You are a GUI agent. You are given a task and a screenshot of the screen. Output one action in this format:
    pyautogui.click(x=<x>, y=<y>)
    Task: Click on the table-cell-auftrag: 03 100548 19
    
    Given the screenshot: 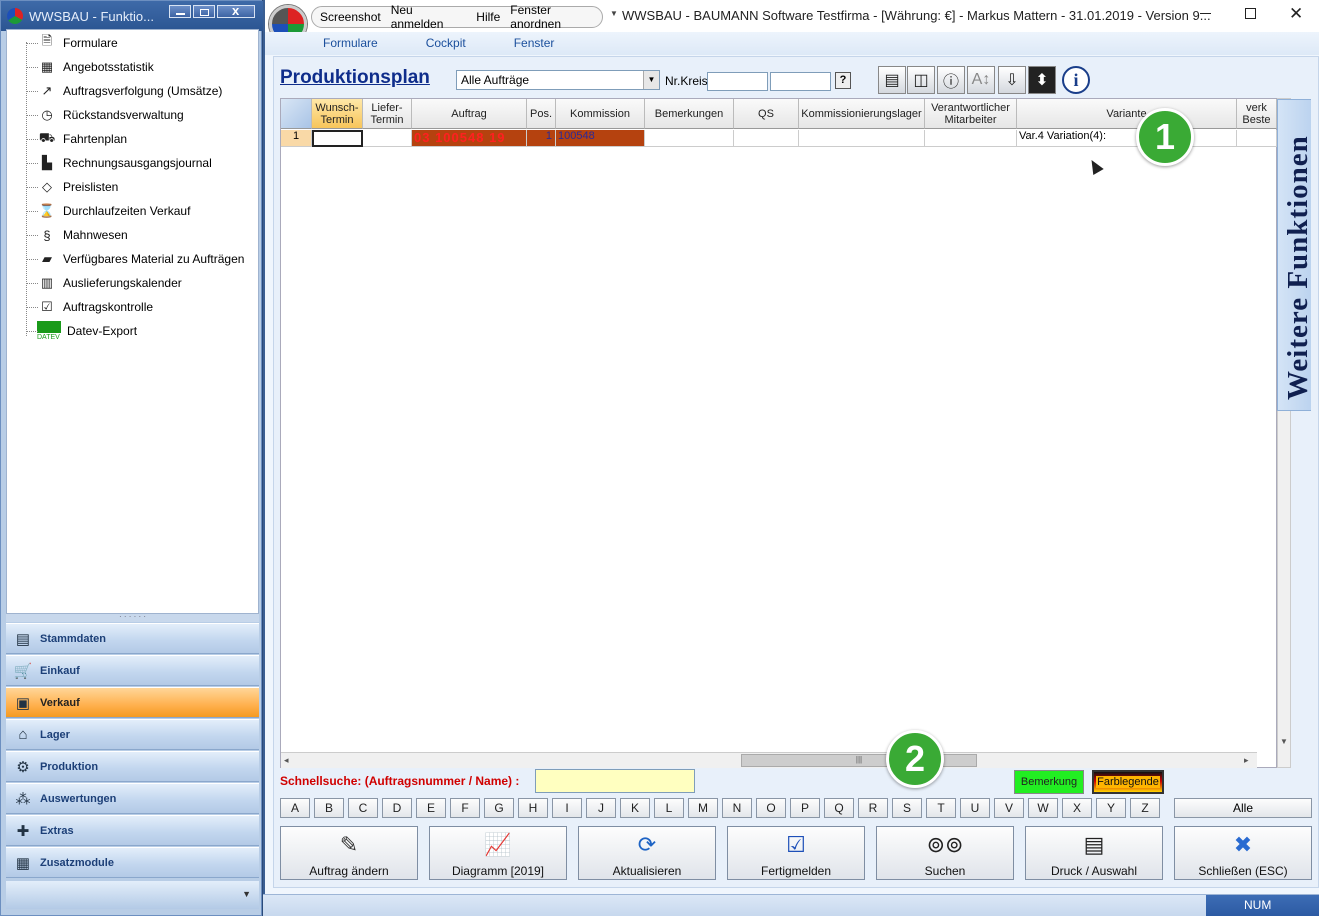 What is the action you would take?
    pyautogui.click(x=469, y=138)
    